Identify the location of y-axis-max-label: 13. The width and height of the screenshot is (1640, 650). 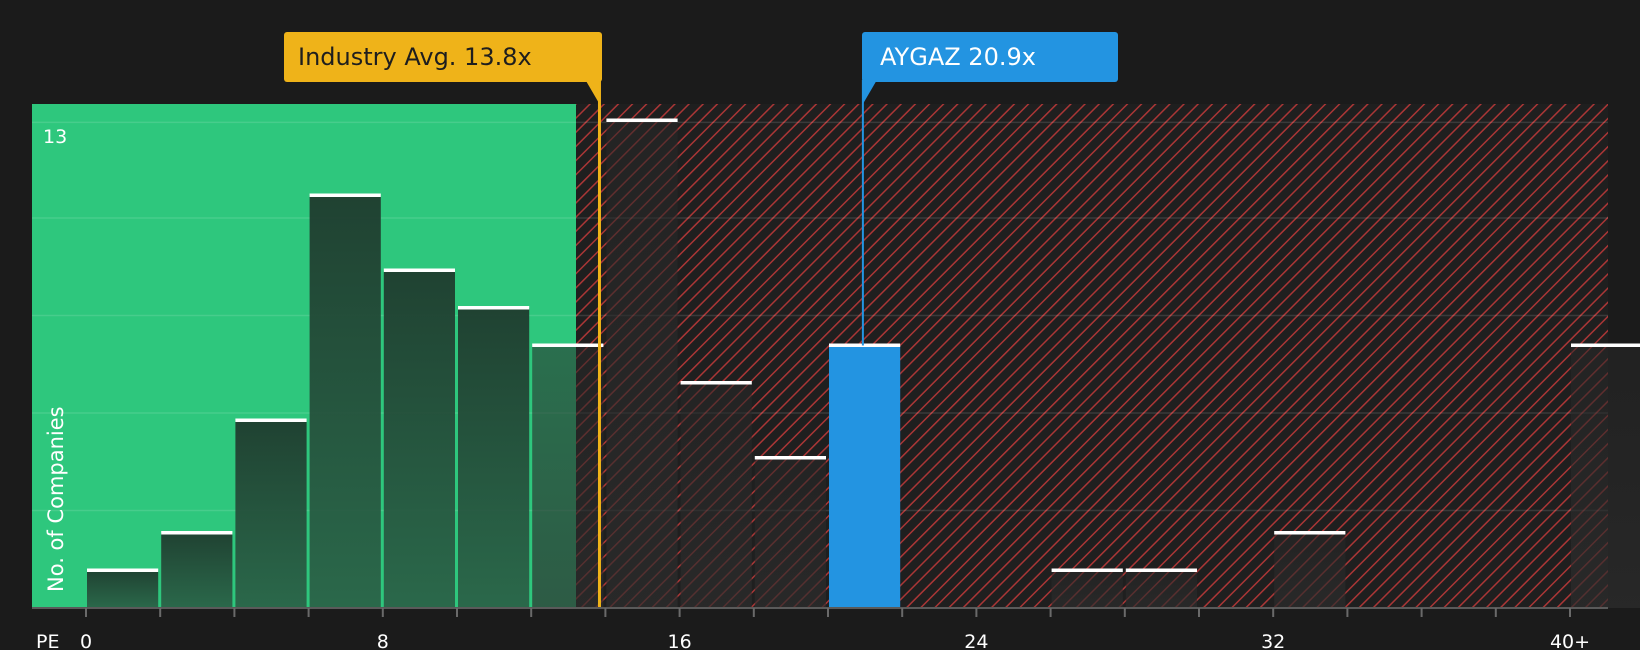
(55, 137).